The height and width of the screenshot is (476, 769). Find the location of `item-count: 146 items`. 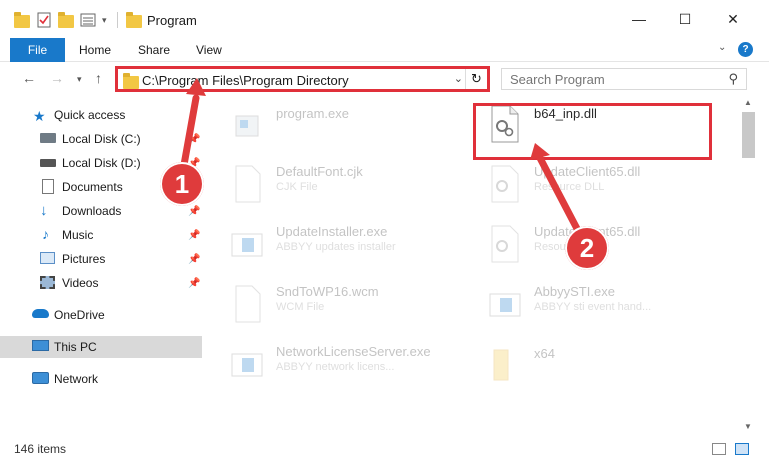

item-count: 146 items is located at coordinates (40, 449).